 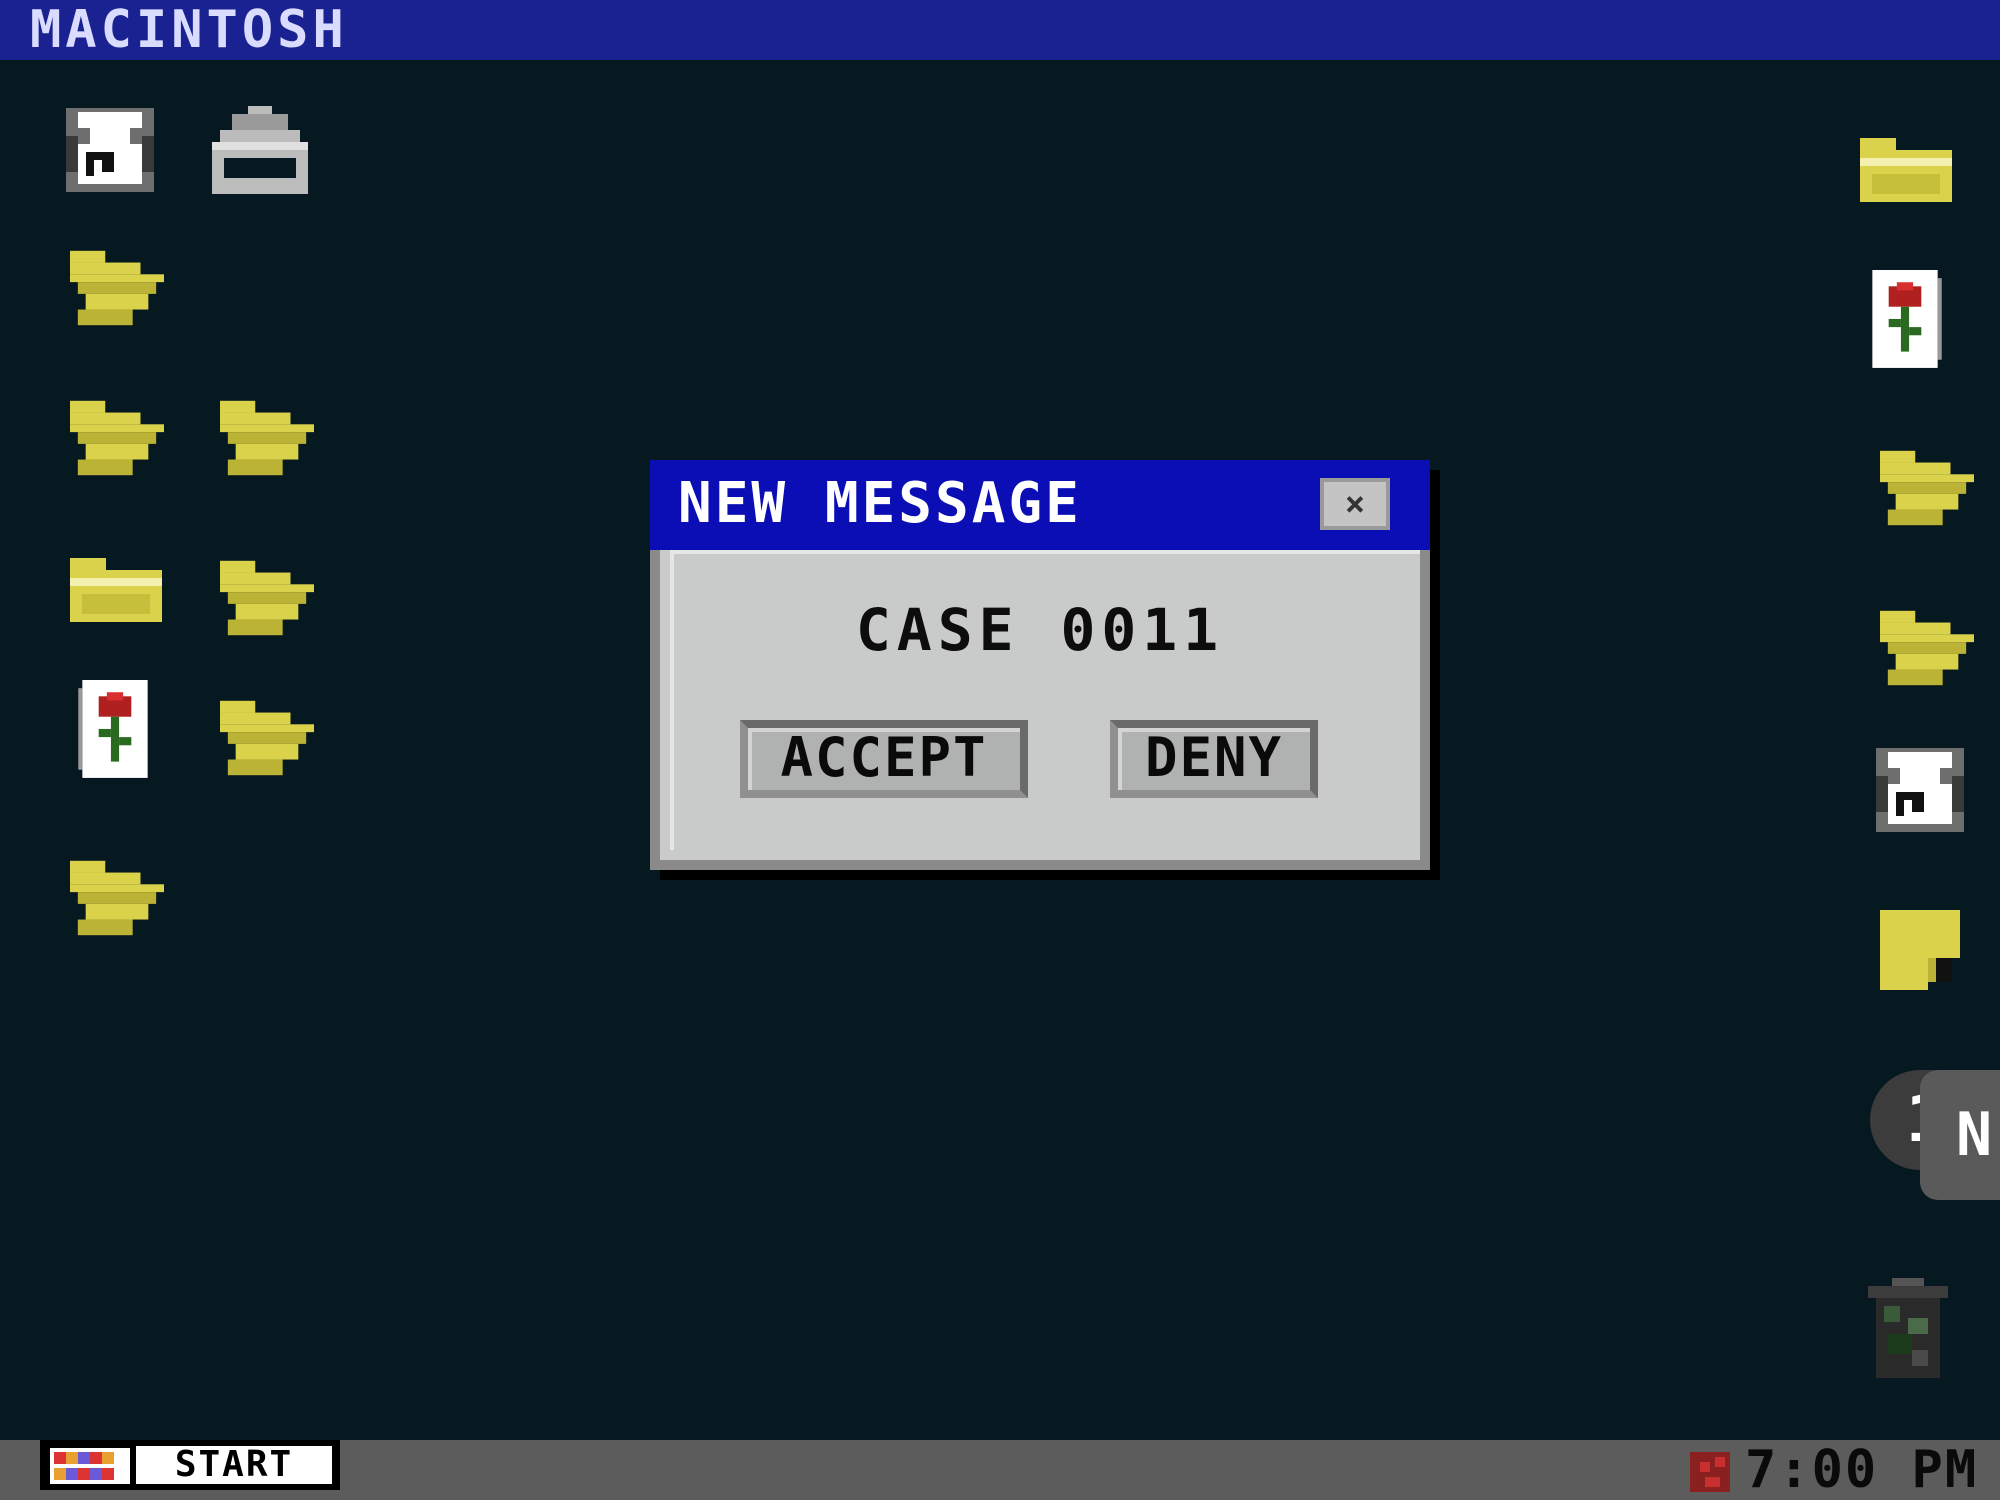 What do you see at coordinates (1045, 700) in the screenshot?
I see `dialog-body` at bounding box center [1045, 700].